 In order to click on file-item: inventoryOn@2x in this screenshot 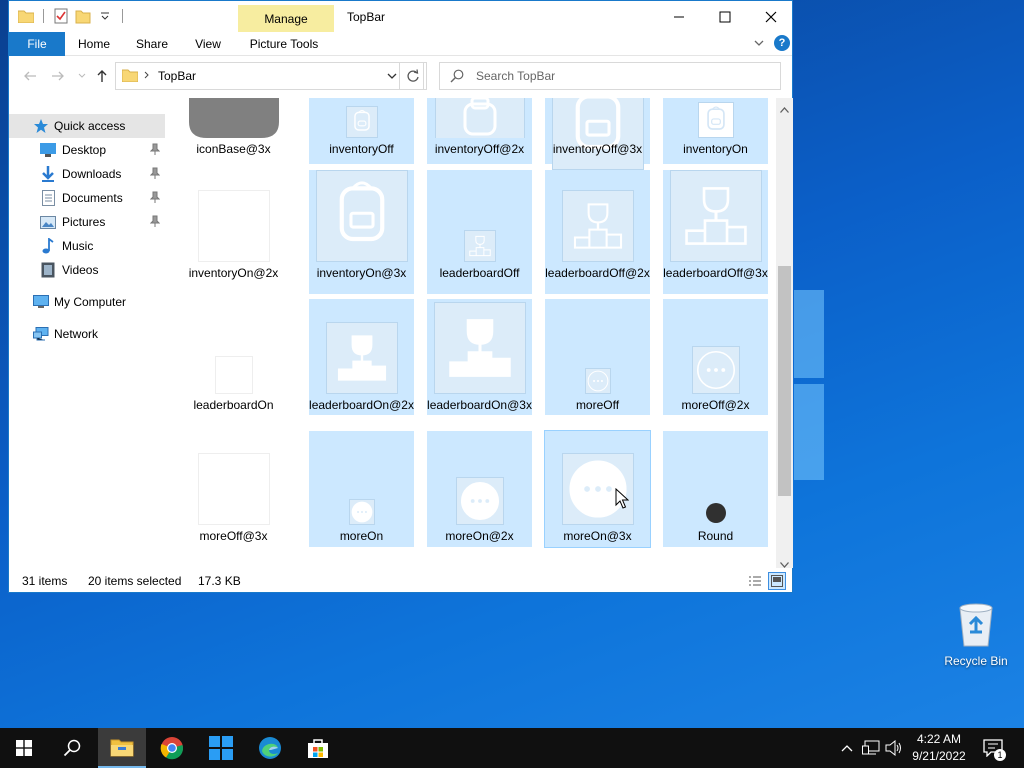, I will do `click(233, 232)`.